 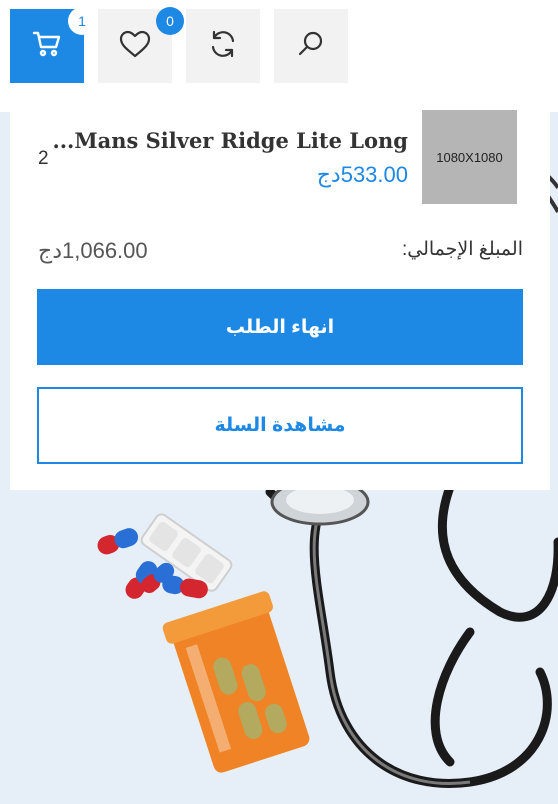 What do you see at coordinates (280, 327) in the screenshot?
I see `checkout-button: انهاء الطلب` at bounding box center [280, 327].